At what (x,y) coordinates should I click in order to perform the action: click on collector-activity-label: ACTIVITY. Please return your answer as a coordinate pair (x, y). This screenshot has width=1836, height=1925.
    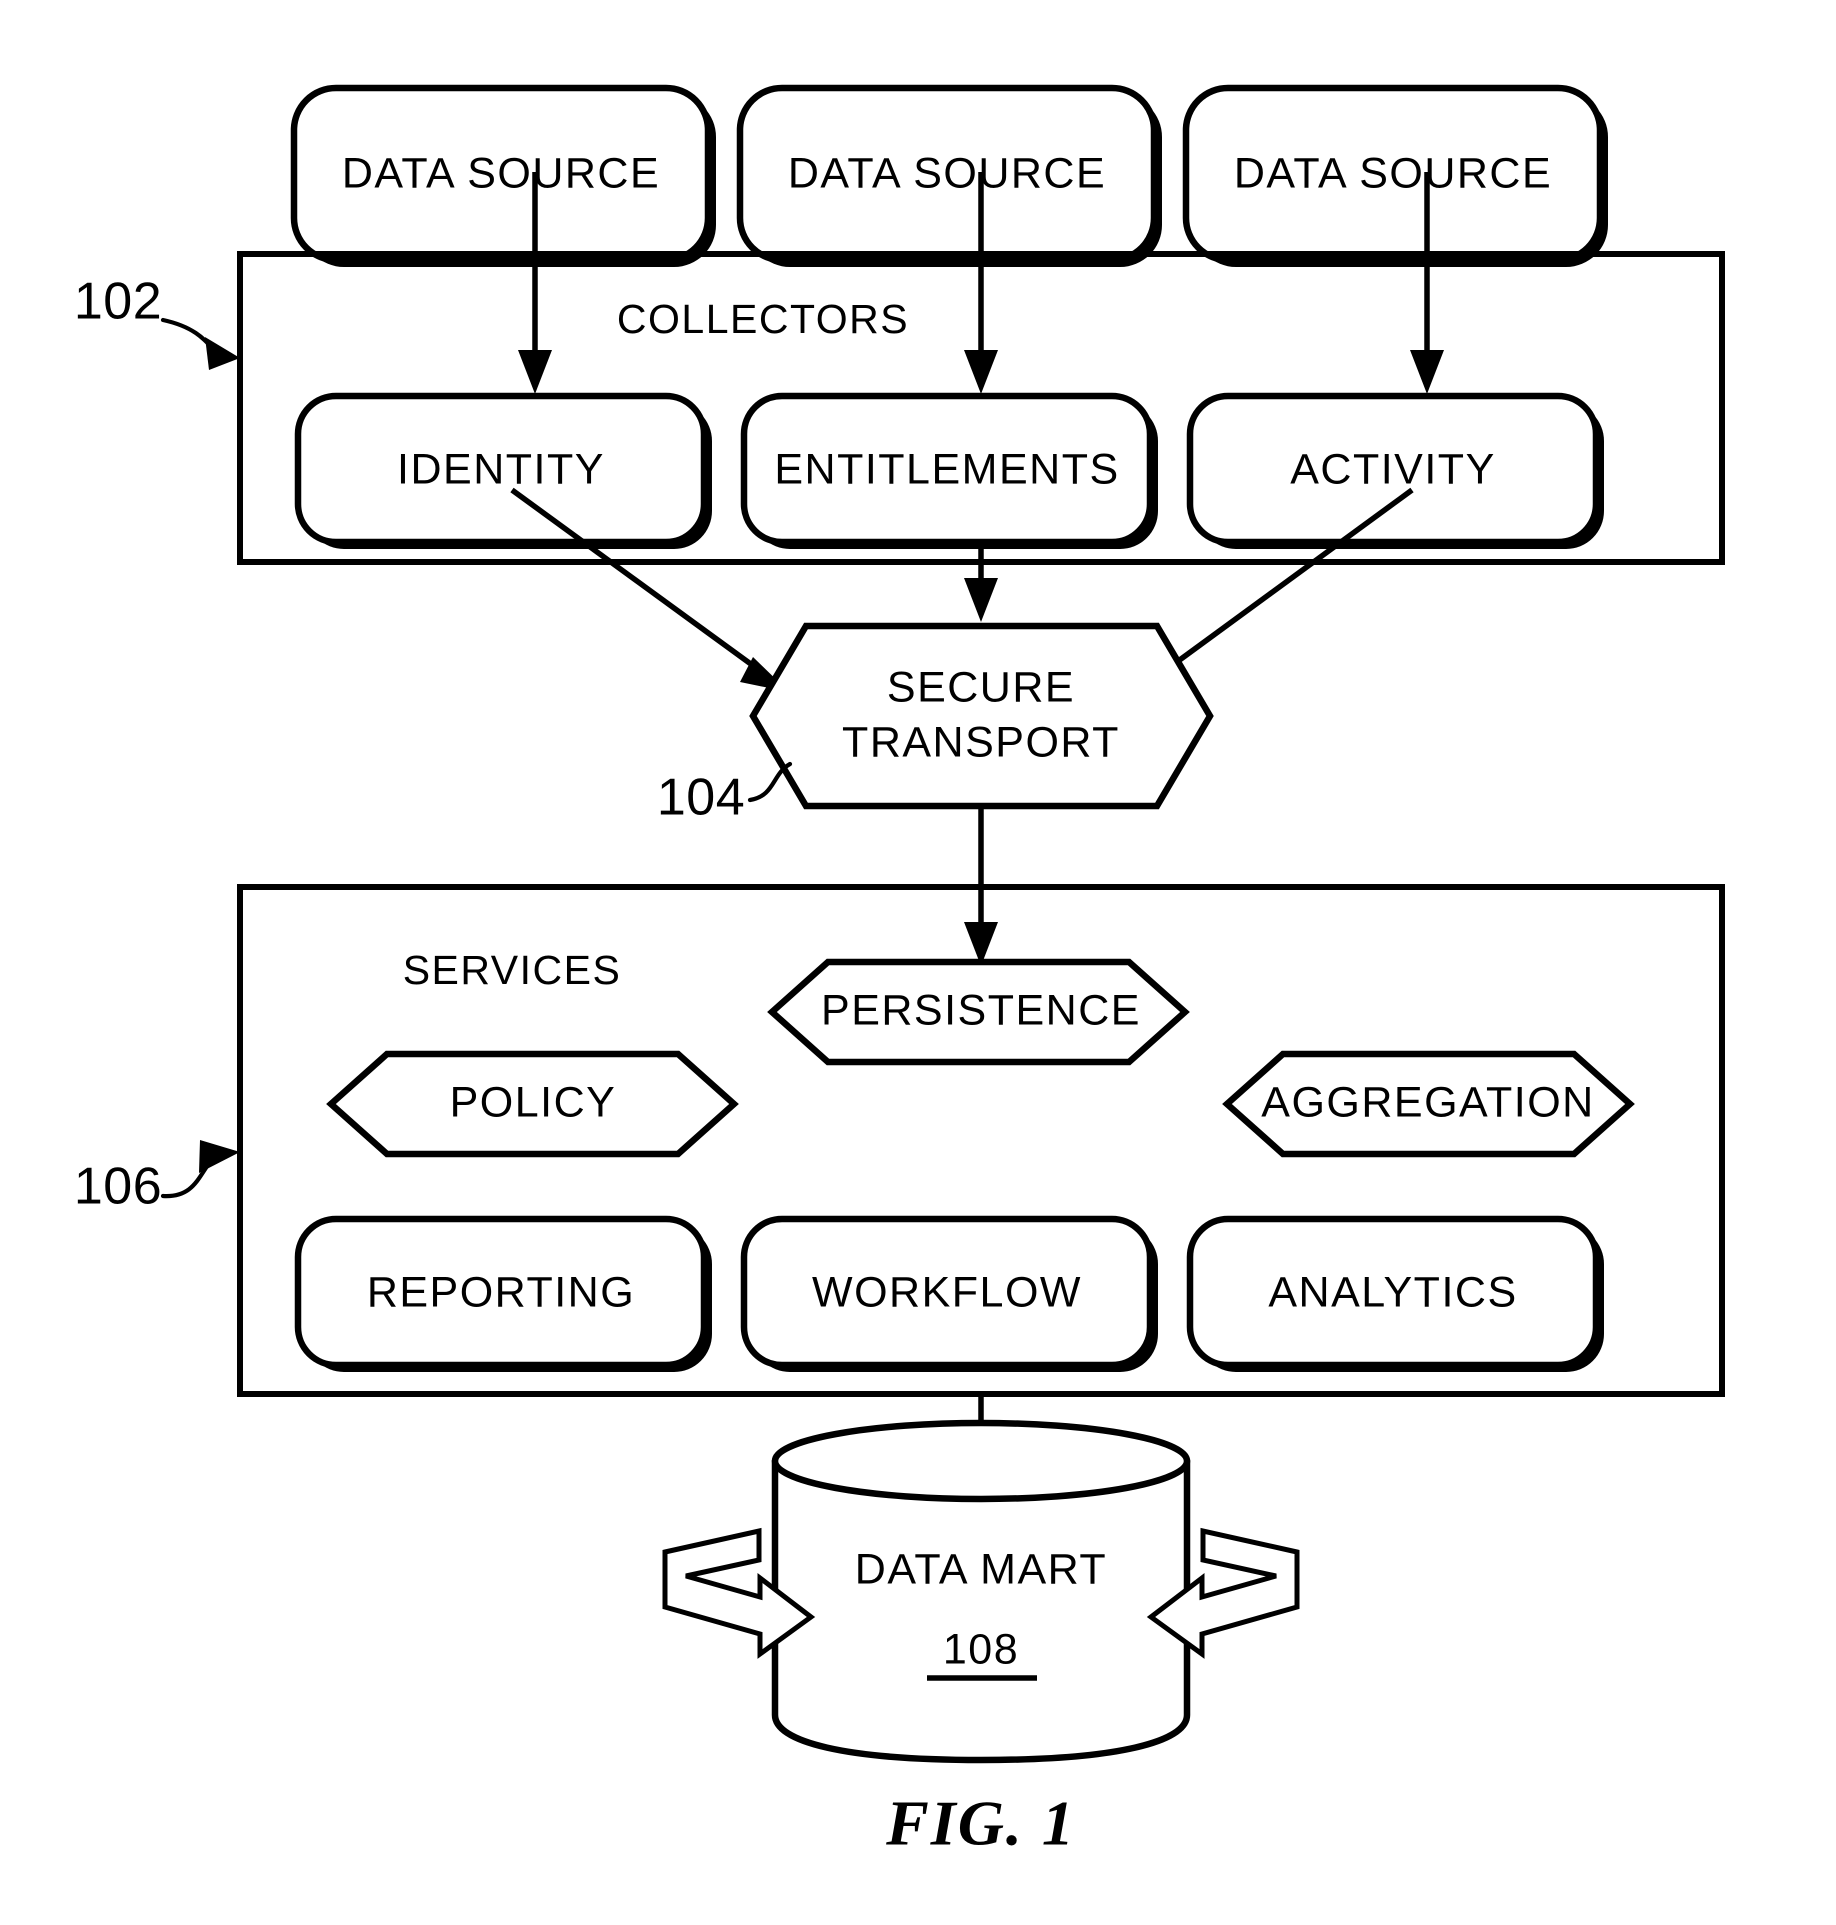
    Looking at the image, I should click on (1393, 469).